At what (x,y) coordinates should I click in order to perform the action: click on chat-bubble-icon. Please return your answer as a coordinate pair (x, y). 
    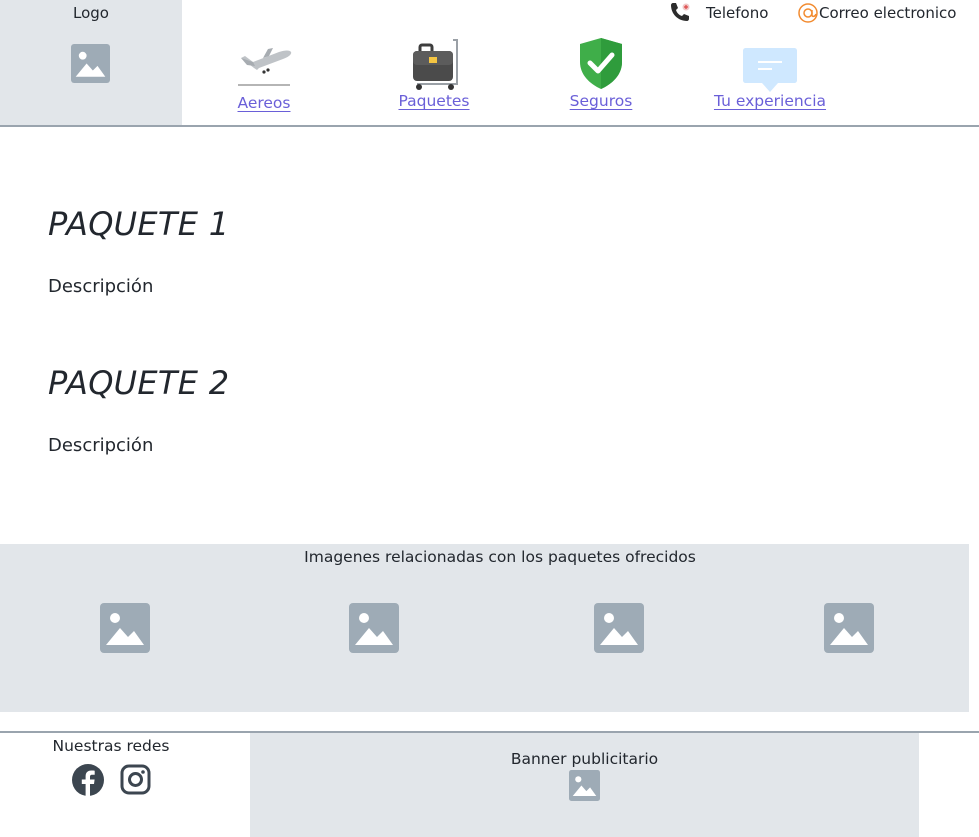
    Looking at the image, I should click on (770, 70).